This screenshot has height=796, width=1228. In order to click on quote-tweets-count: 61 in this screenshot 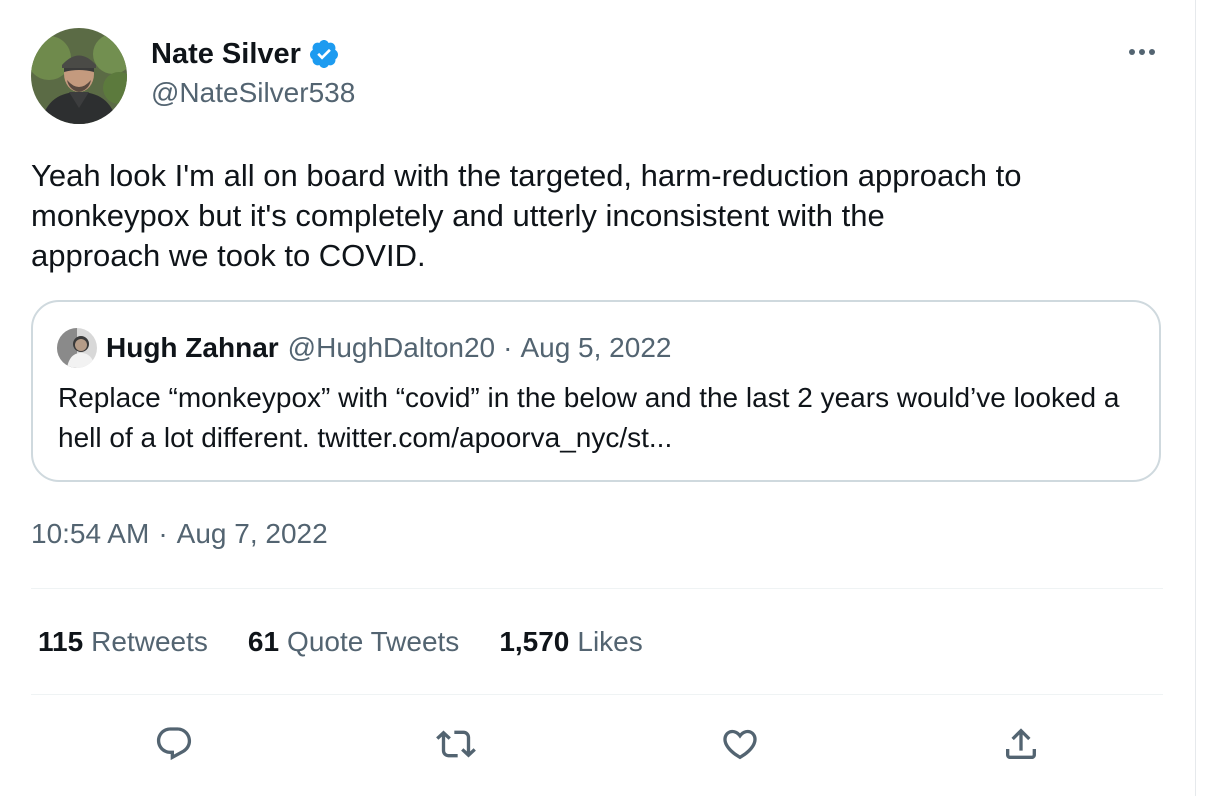, I will do `click(263, 641)`.